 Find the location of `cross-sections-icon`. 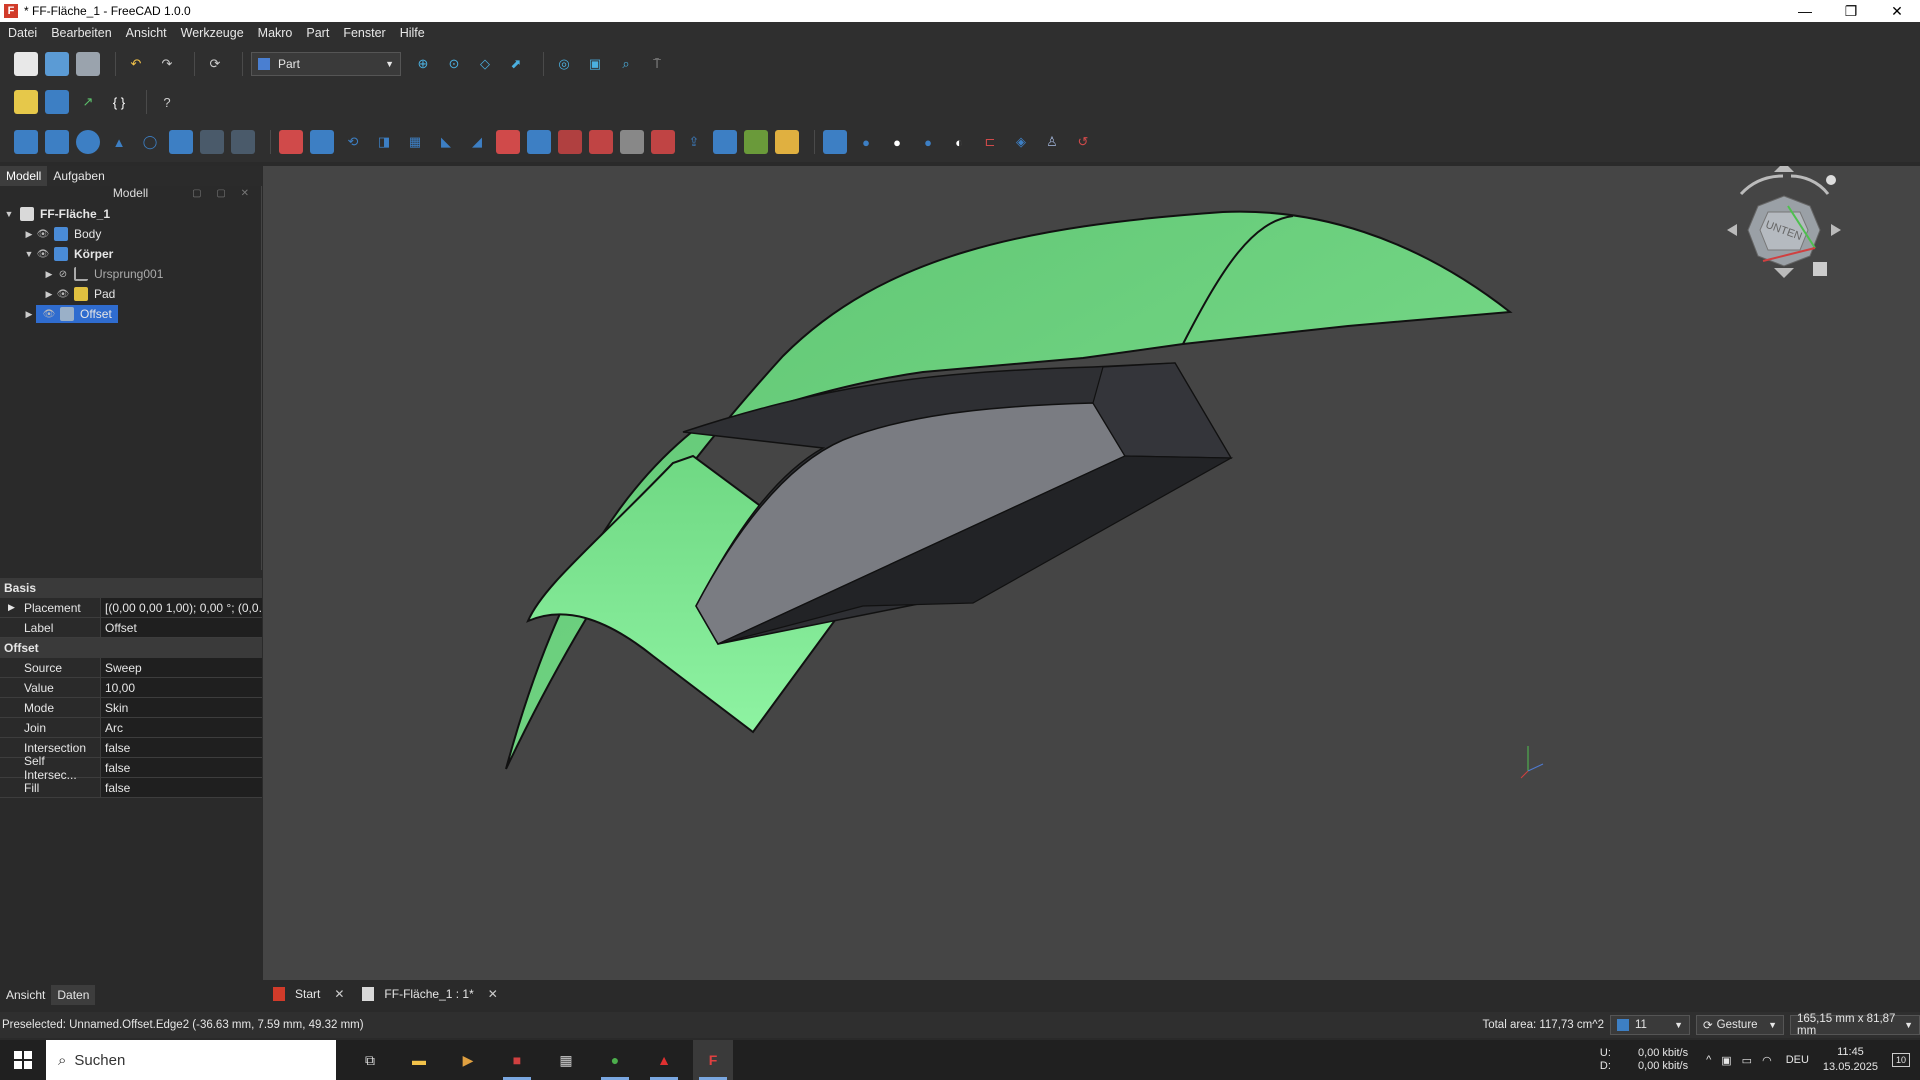

cross-sections-icon is located at coordinates (601, 142).